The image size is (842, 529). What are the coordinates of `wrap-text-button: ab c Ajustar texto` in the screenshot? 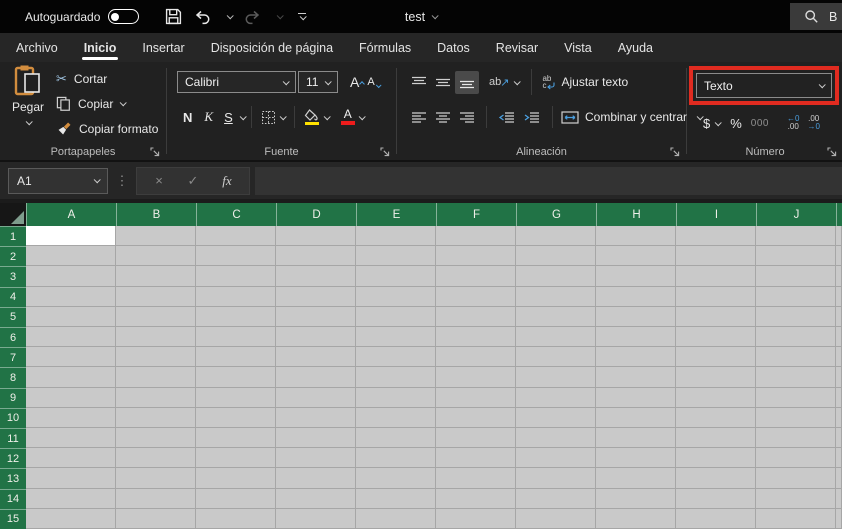 It's located at (585, 82).